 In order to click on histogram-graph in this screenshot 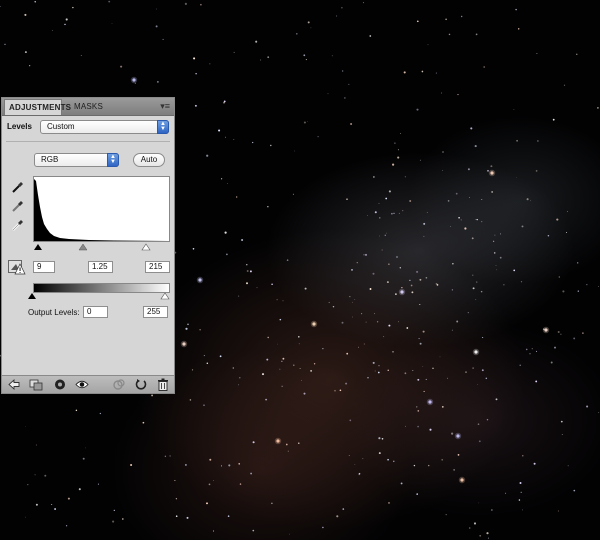, I will do `click(101, 210)`.